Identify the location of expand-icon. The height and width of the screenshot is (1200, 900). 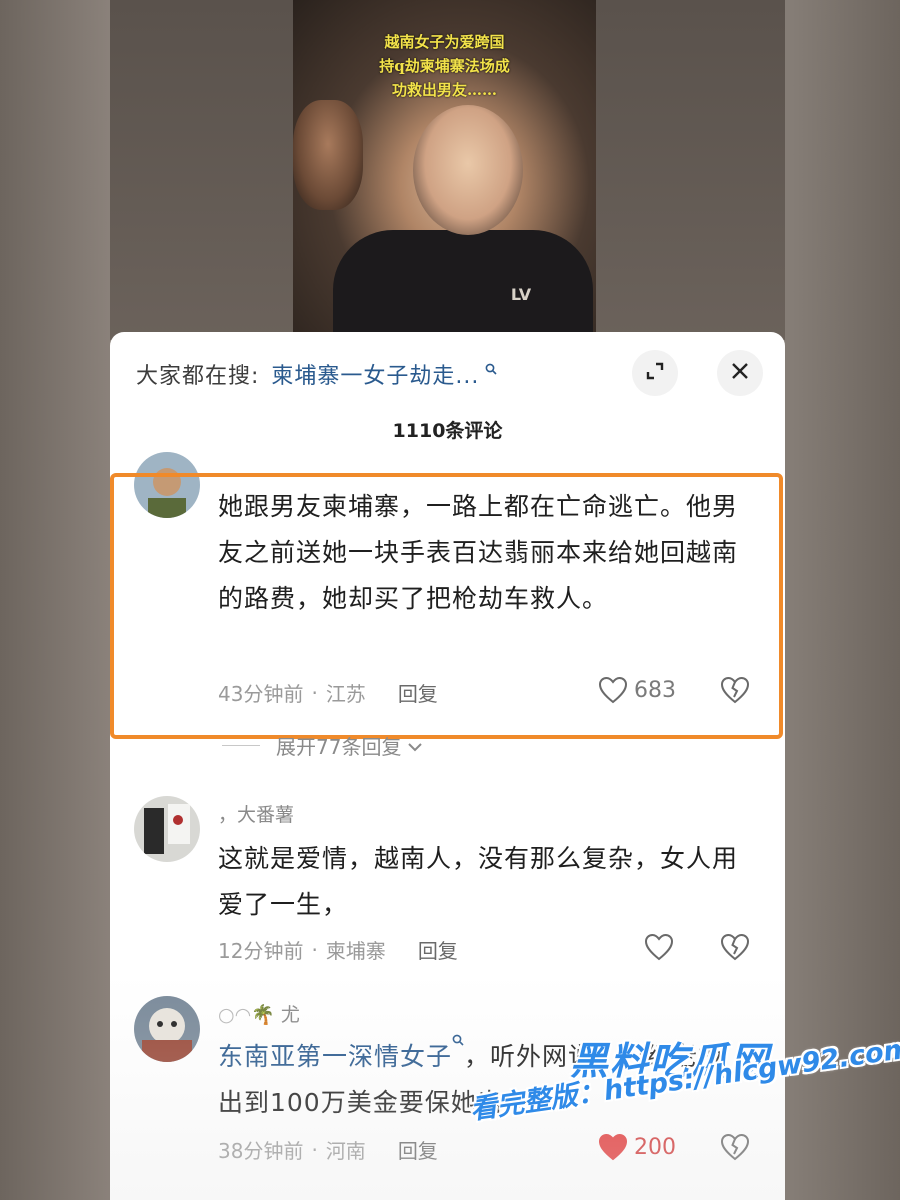
(655, 373).